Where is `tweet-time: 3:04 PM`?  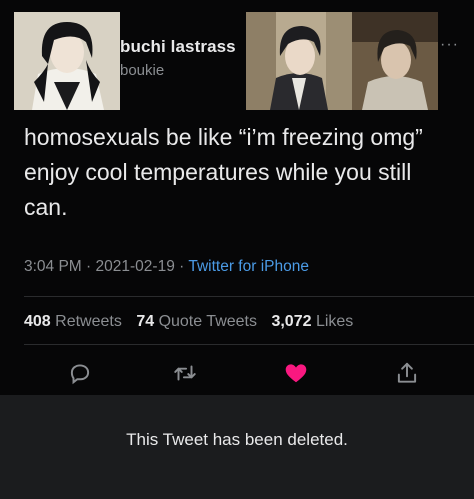
tweet-time: 3:04 PM is located at coordinates (53, 266).